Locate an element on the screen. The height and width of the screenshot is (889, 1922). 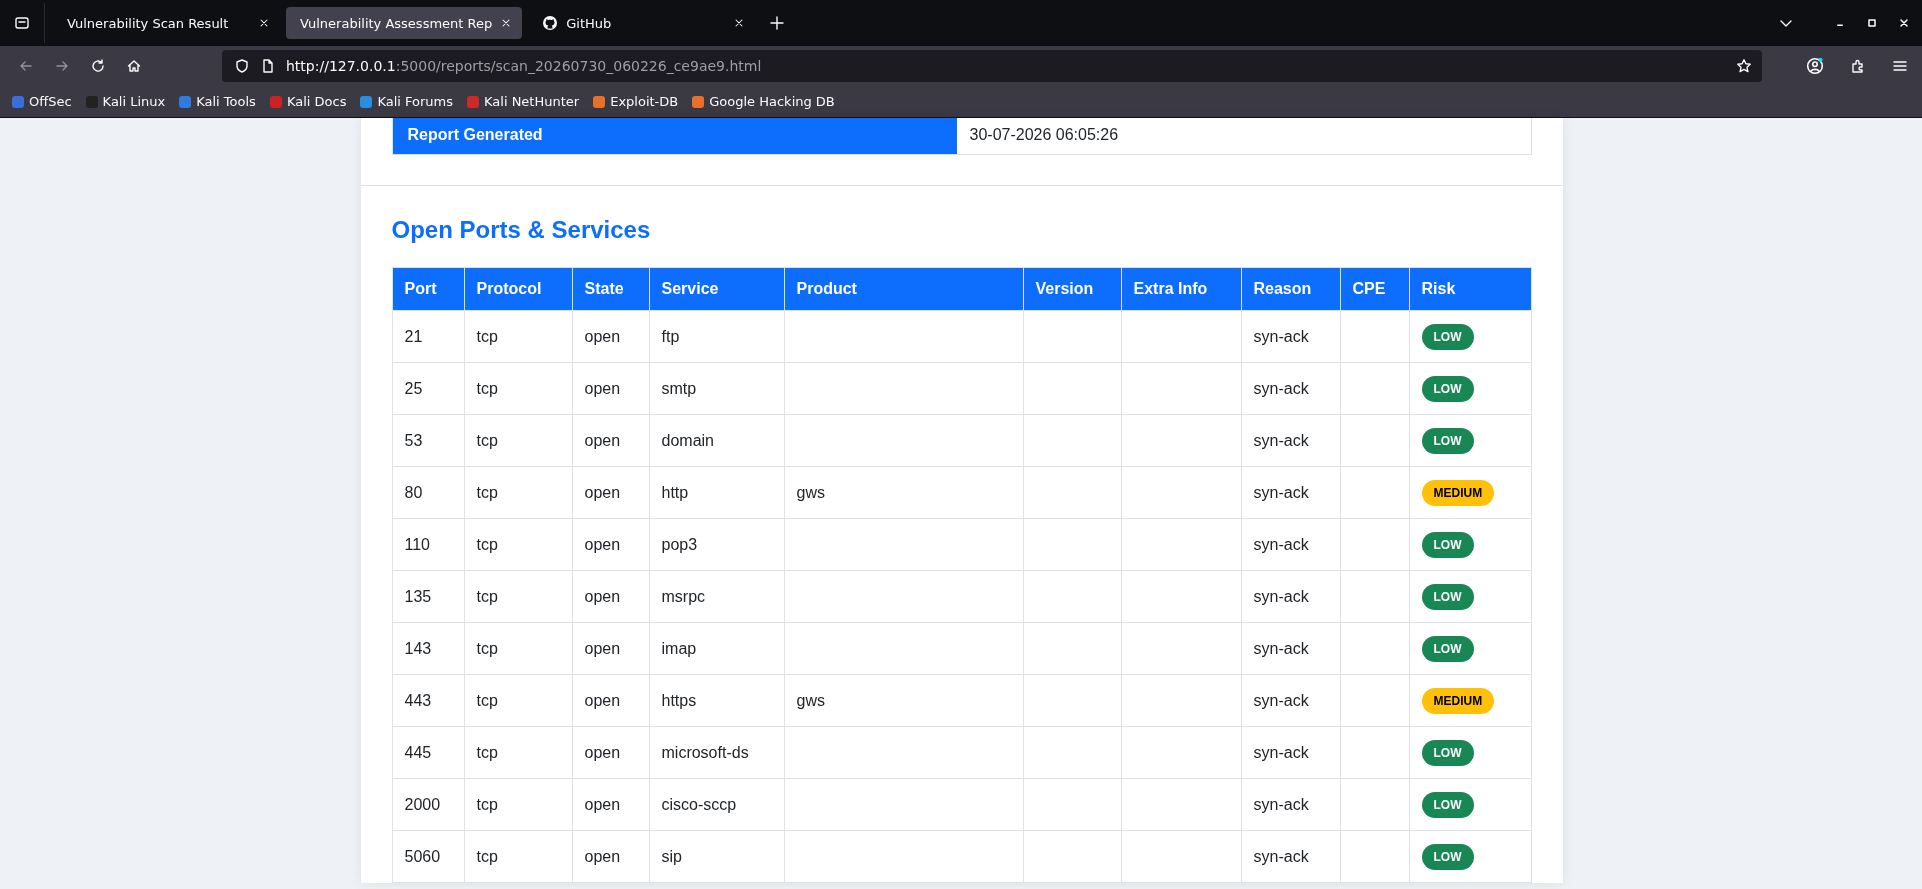
puzzle-piece-icon is located at coordinates (1858, 66).